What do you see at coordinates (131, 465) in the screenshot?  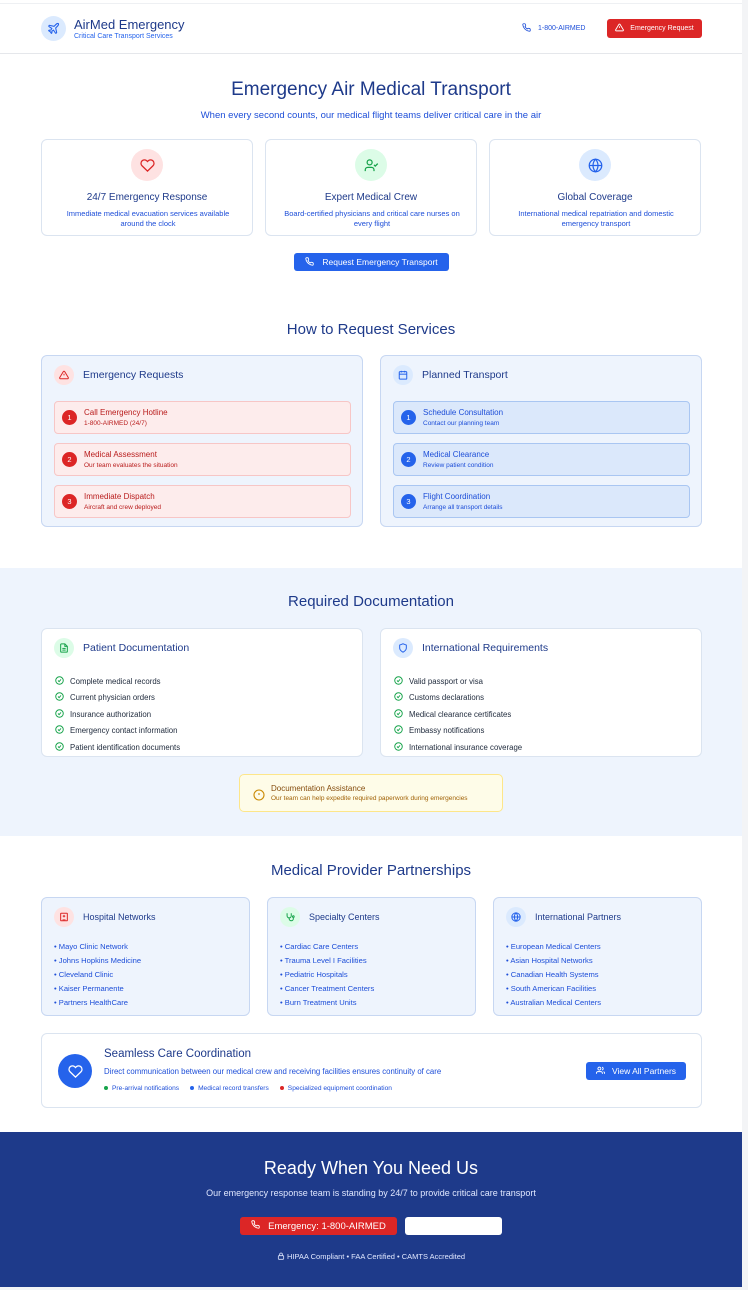 I see `step-description: Our team evaluates the situation` at bounding box center [131, 465].